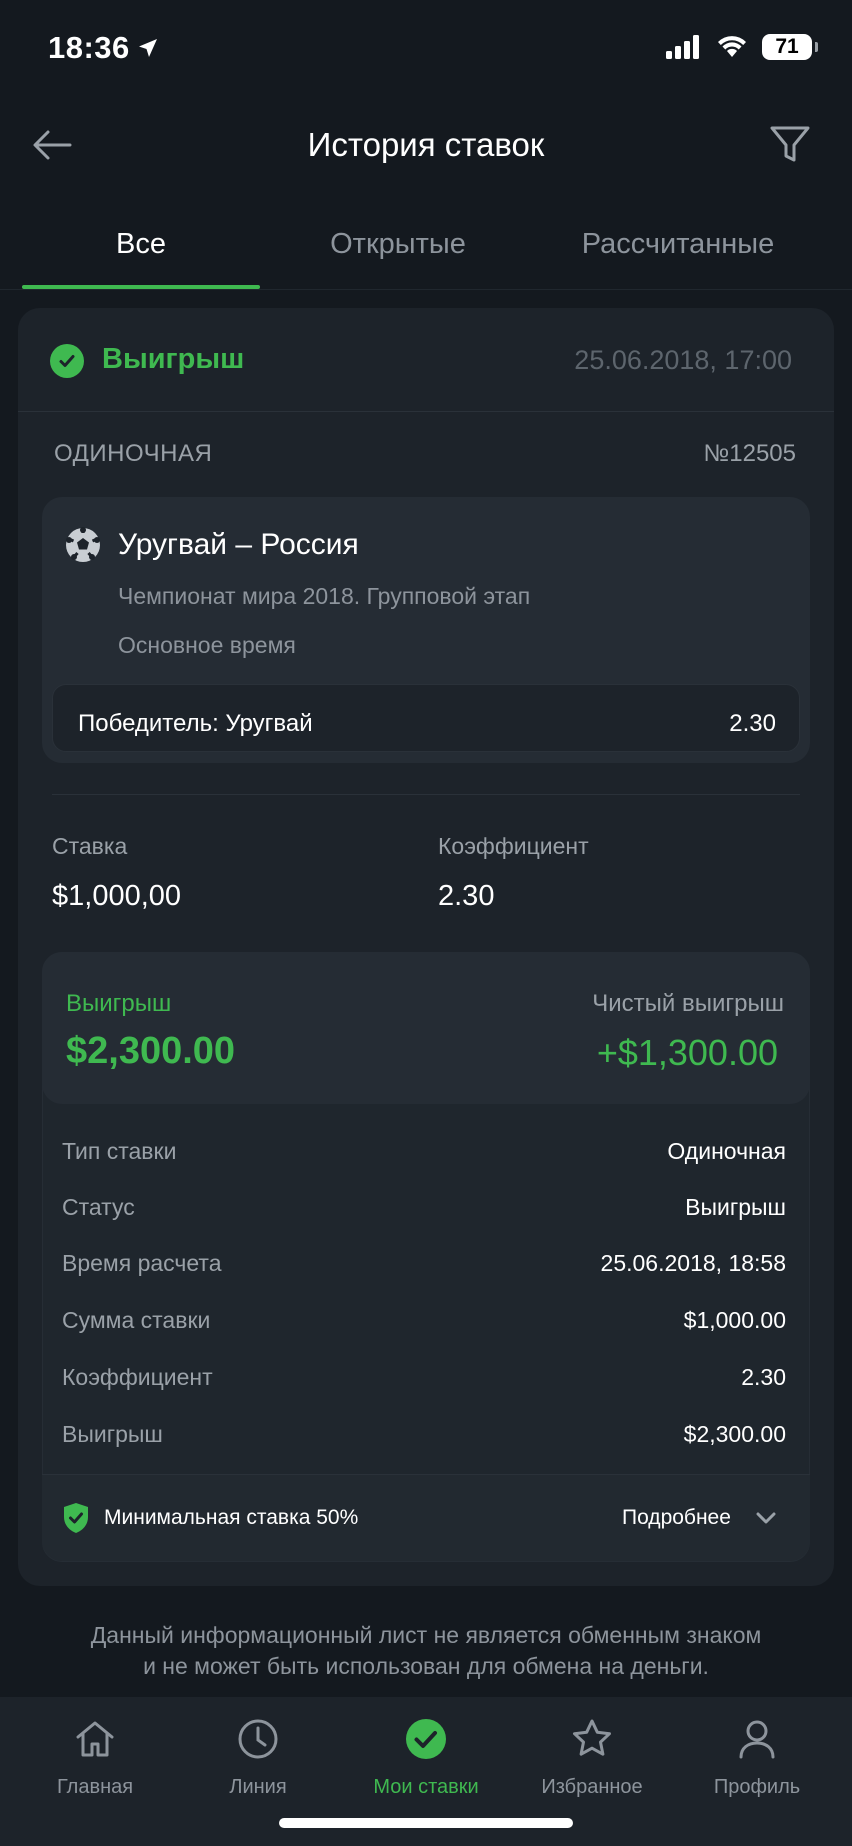 The width and height of the screenshot is (852, 1846). What do you see at coordinates (466, 896) in the screenshot?
I see `coefficient-value: 2.30` at bounding box center [466, 896].